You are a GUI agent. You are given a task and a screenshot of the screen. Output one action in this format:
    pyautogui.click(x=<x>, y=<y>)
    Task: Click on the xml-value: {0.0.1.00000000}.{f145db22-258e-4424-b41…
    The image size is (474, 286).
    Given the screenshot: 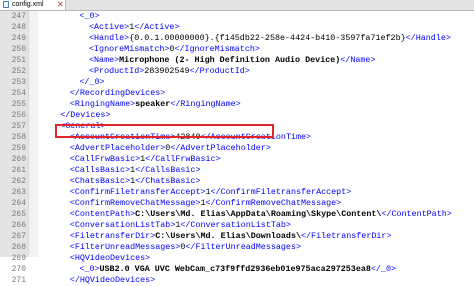 What is the action you would take?
    pyautogui.click(x=267, y=38)
    